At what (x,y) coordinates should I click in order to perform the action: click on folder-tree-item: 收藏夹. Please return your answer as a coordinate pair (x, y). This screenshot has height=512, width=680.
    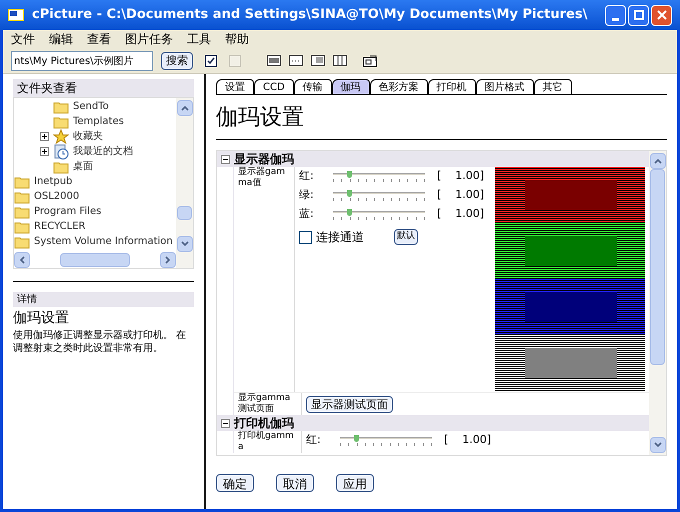
    Looking at the image, I should click on (88, 136).